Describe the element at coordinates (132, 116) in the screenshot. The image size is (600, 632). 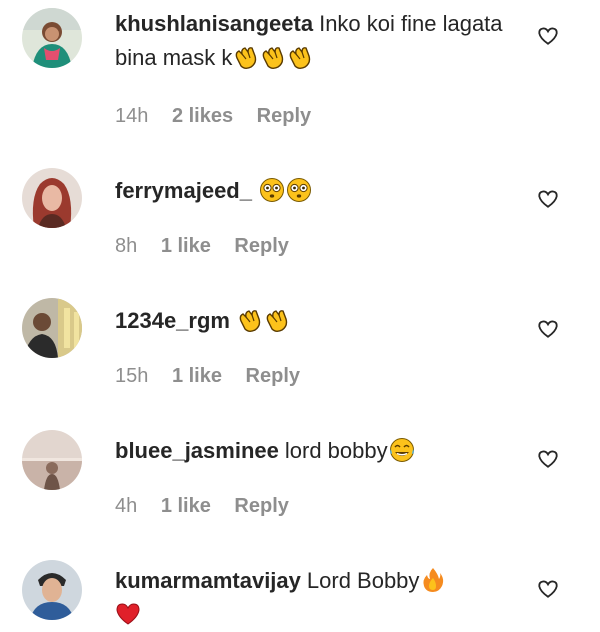
I see `comment-time: 14h` at that location.